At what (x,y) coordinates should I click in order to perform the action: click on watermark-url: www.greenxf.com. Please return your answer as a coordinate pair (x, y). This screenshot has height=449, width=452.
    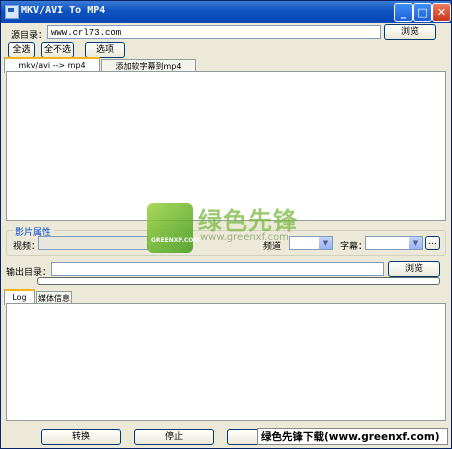
    Looking at the image, I should click on (244, 237).